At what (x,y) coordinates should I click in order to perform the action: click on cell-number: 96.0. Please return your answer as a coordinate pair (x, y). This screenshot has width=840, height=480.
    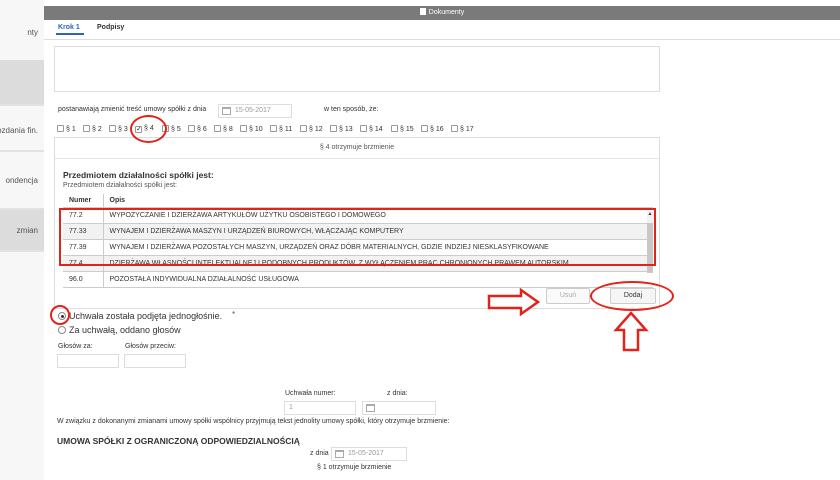
    Looking at the image, I should click on (83, 279).